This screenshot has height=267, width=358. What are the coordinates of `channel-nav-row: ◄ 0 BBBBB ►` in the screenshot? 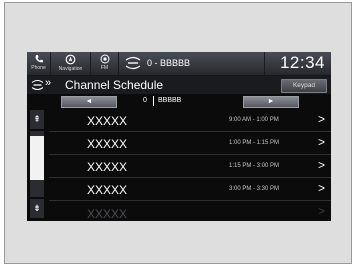 It's located at (179, 102).